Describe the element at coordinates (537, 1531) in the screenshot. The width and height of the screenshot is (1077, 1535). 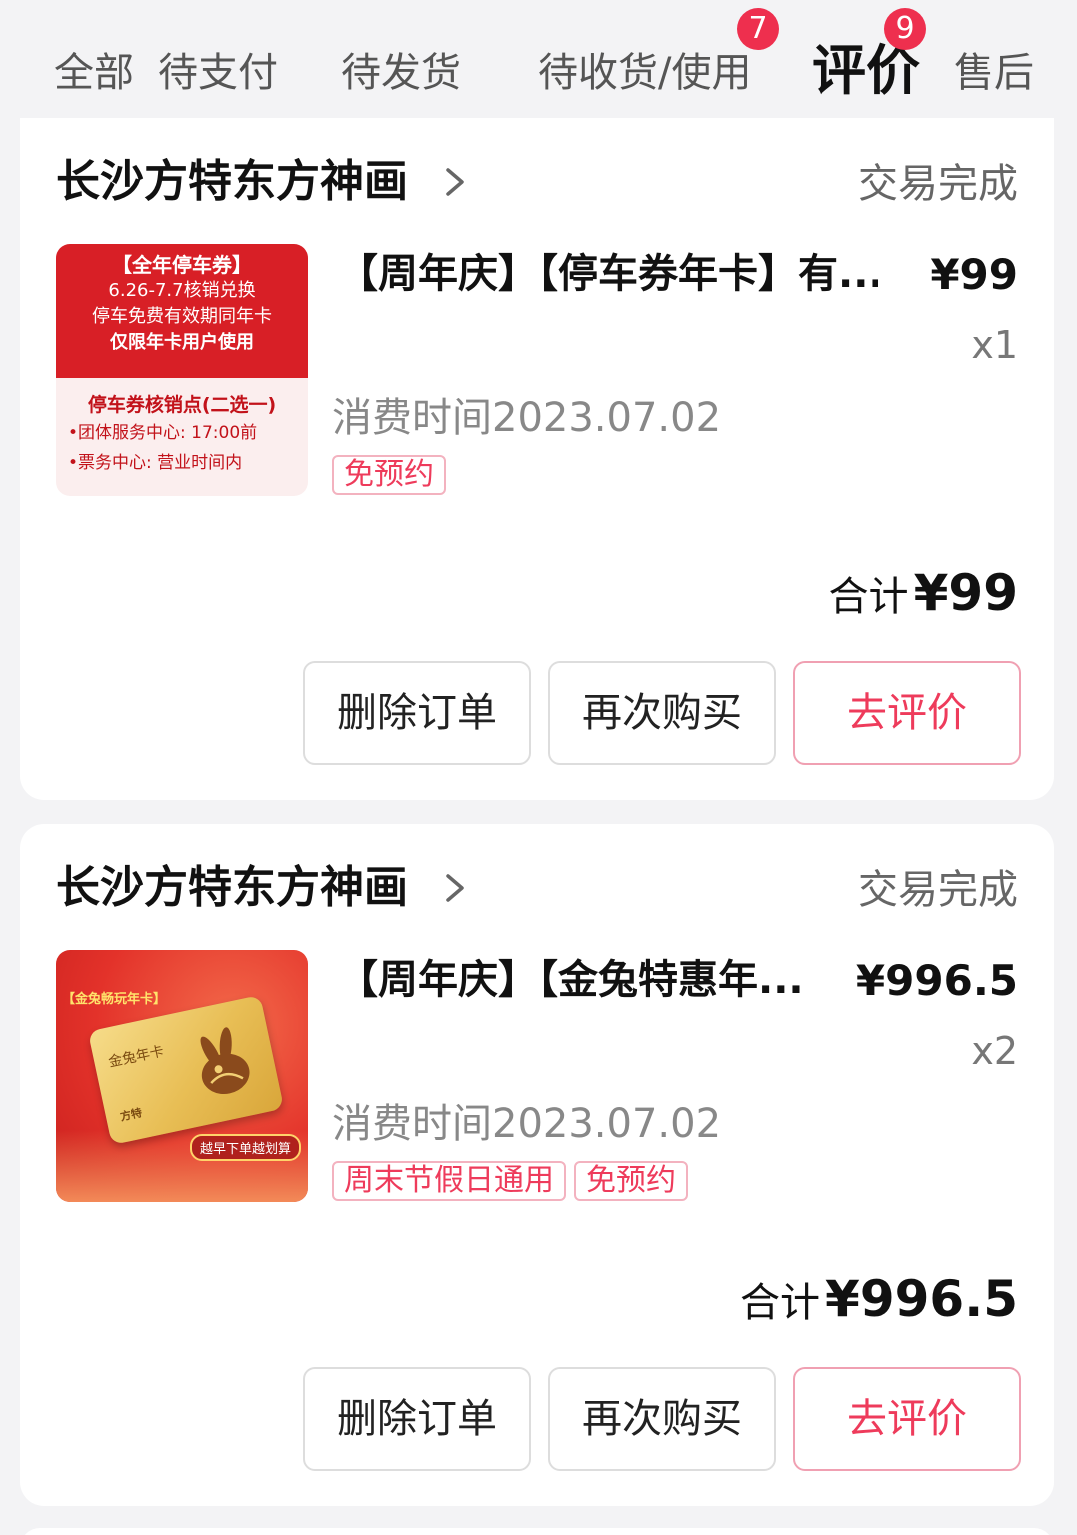
I see `order-card-partial` at that location.